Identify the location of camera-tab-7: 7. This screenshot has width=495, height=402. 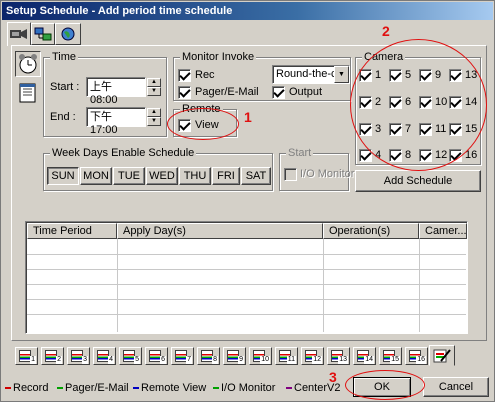
(182, 356).